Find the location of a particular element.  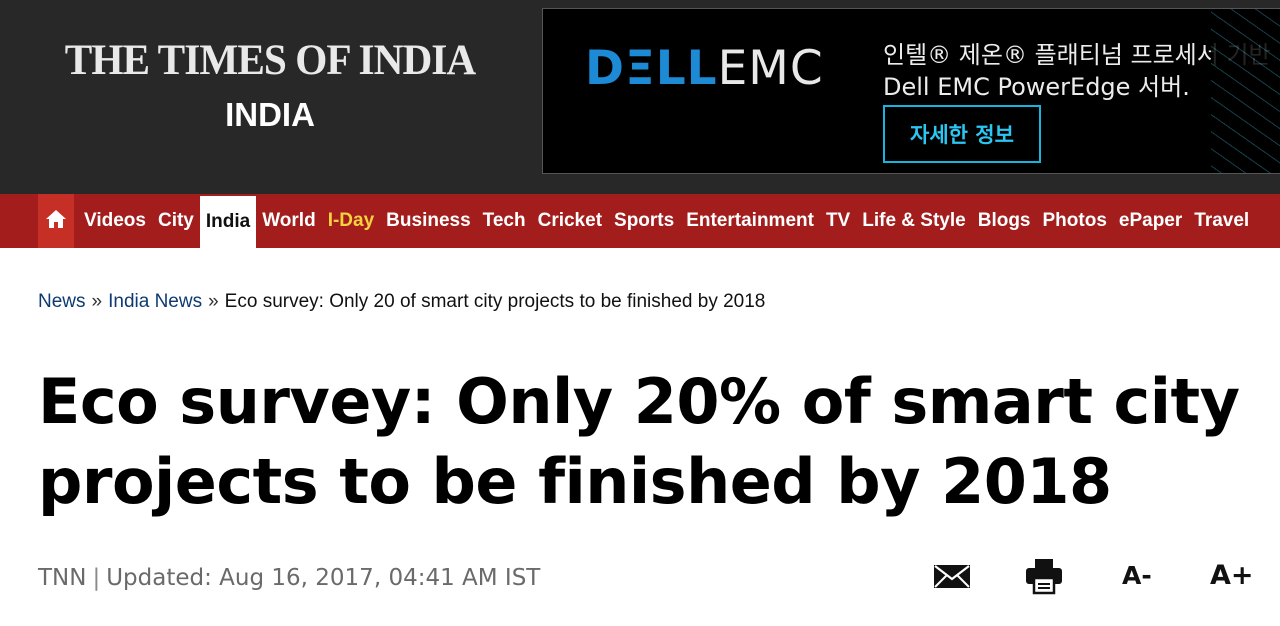

nav-item-epaper: ePaper is located at coordinates (1150, 221).